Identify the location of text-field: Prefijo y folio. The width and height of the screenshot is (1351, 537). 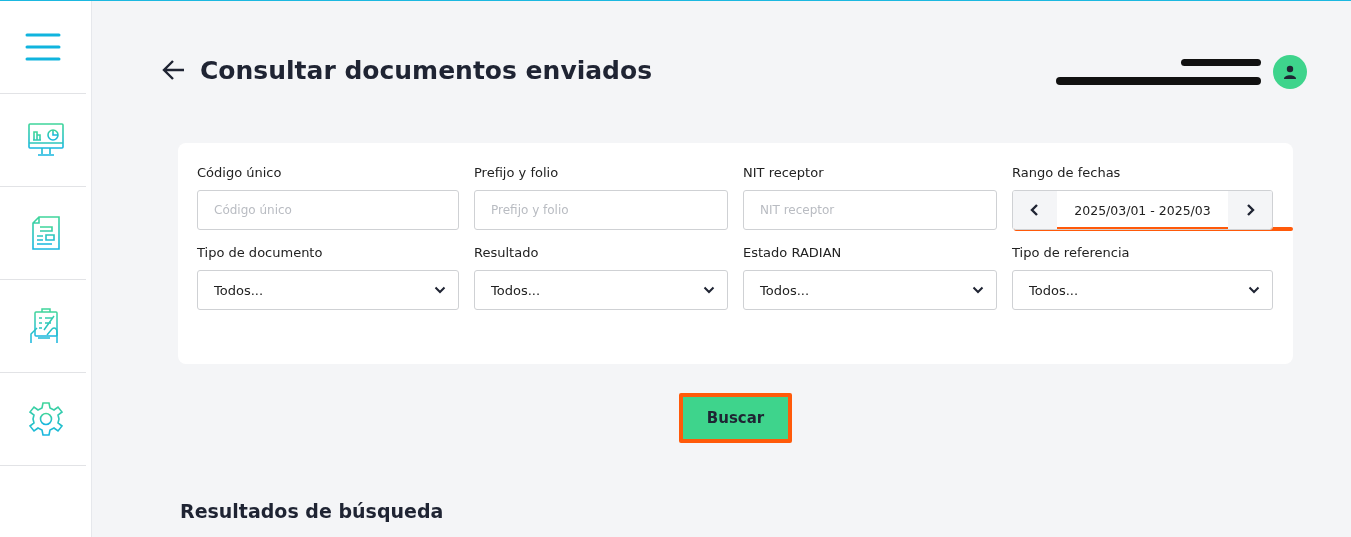
(601, 210).